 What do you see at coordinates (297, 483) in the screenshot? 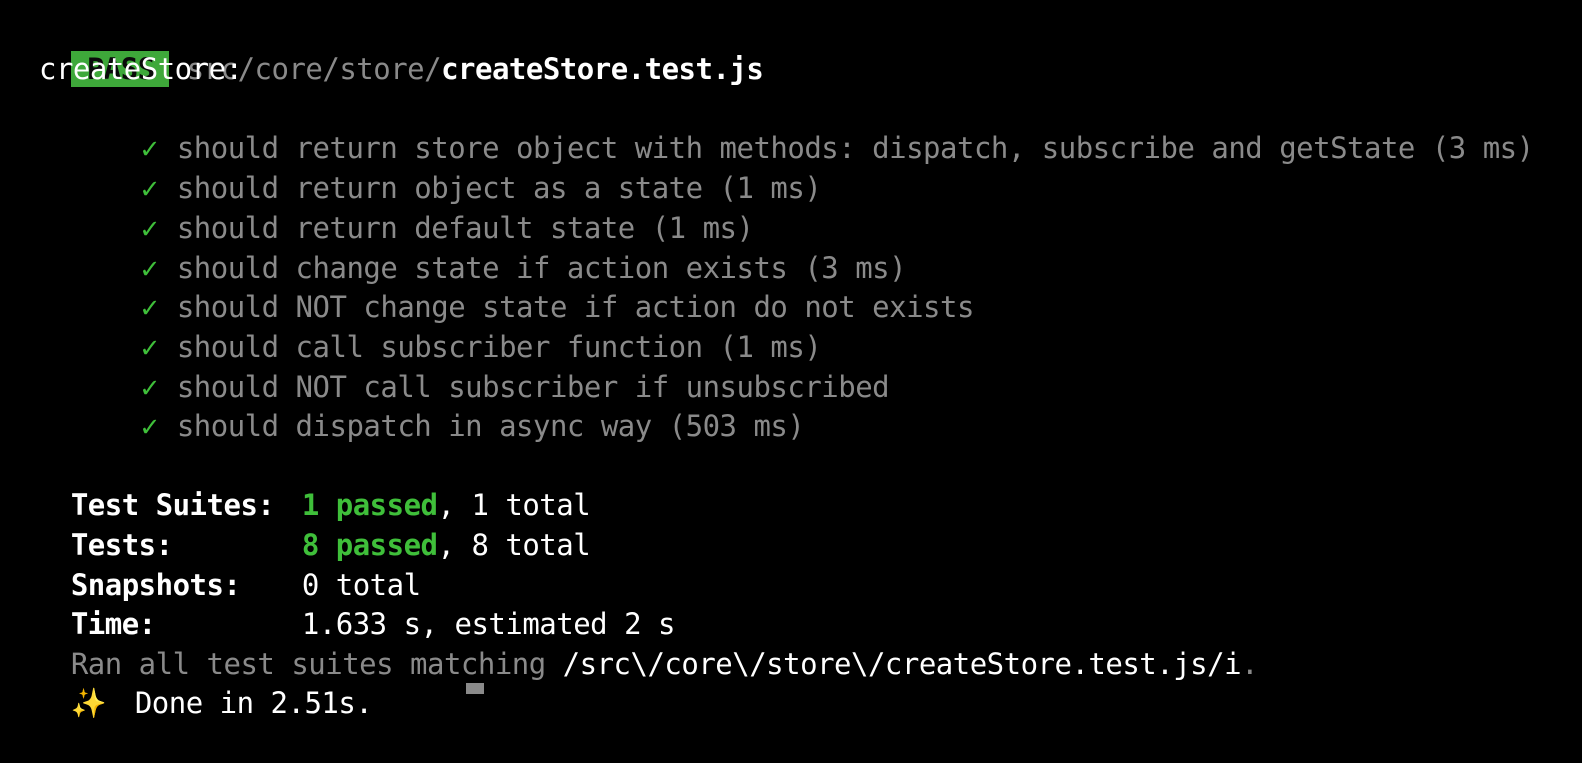
I see `summary-test-suites: Test Suites: 1 passed, 1 total` at bounding box center [297, 483].